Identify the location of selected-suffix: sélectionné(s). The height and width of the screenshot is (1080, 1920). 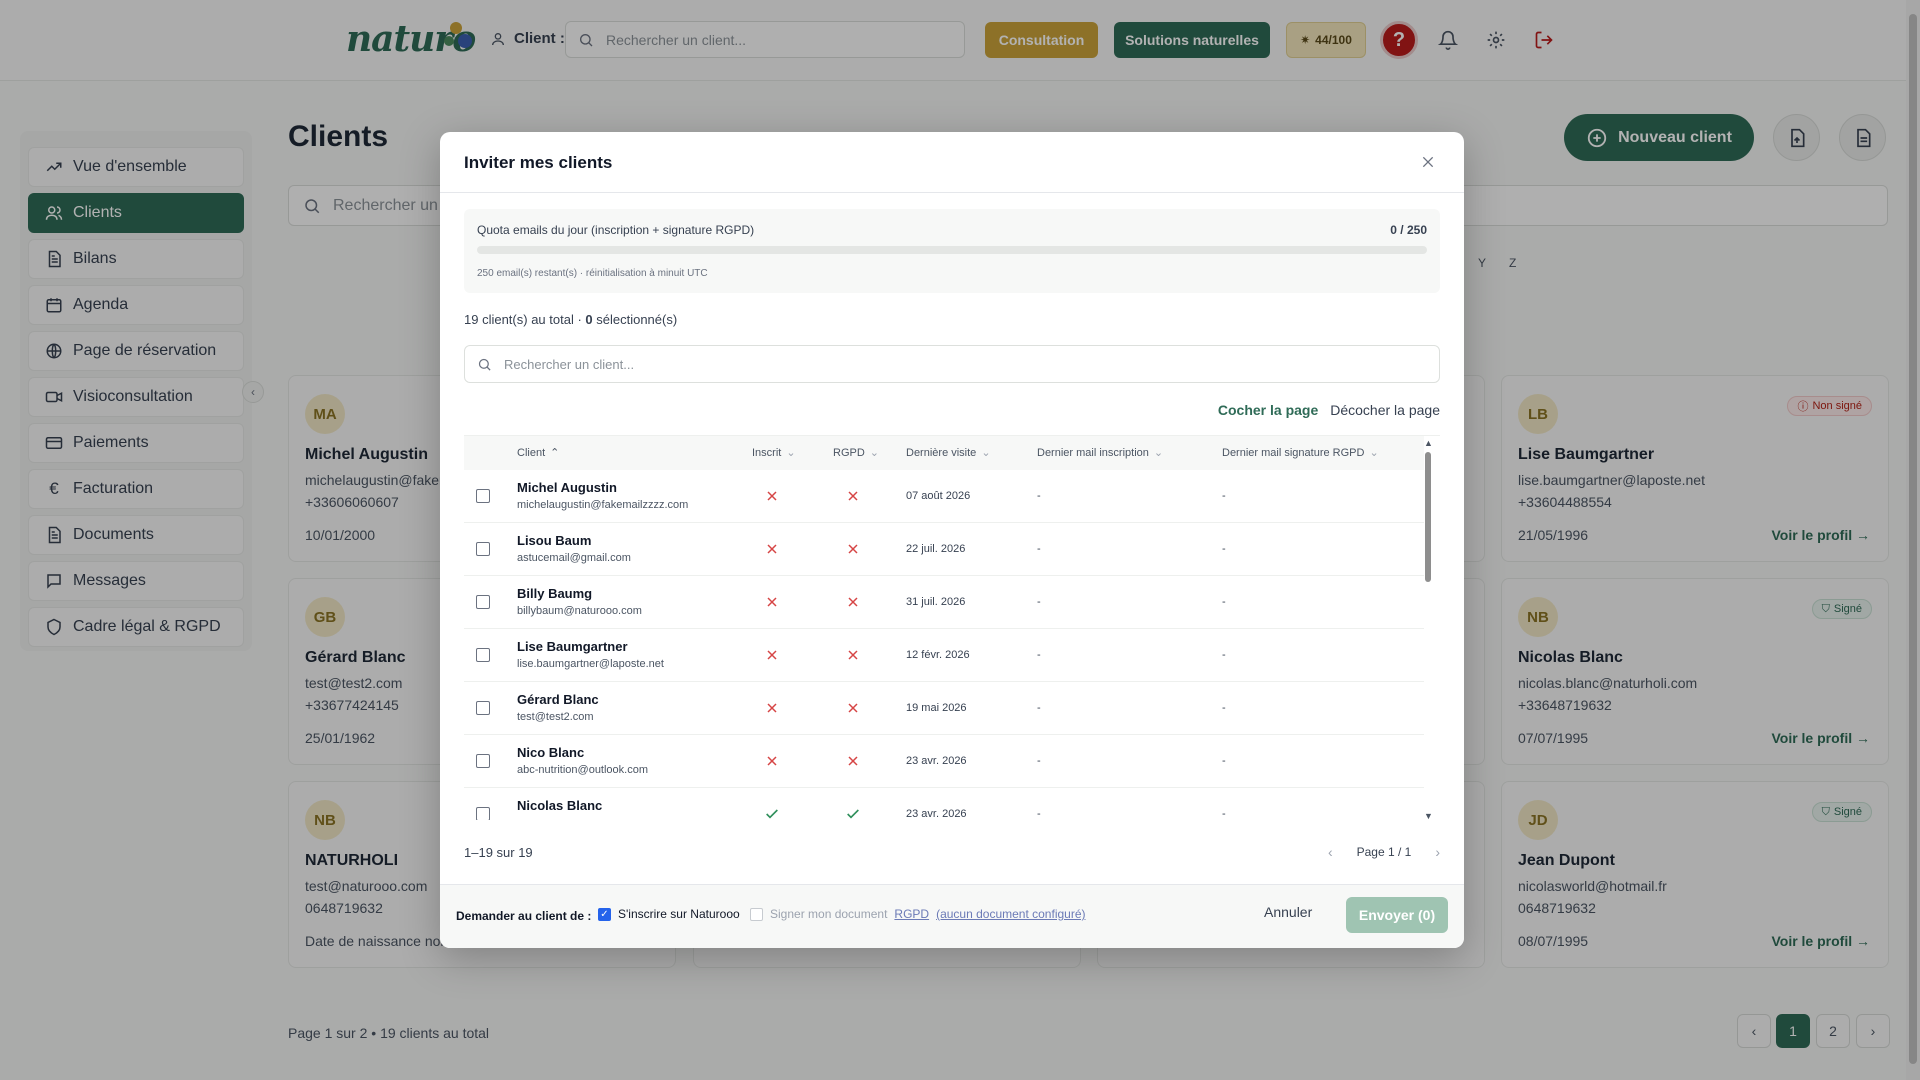
(635, 319).